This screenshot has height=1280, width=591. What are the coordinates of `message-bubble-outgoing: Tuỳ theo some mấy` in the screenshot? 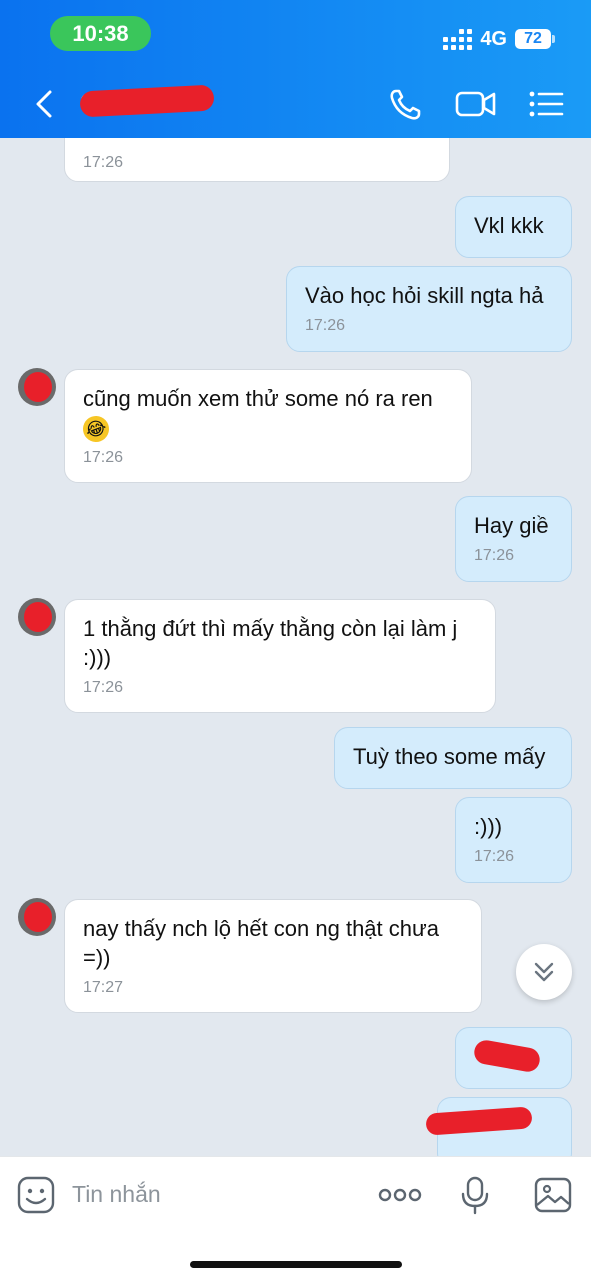 It's located at (453, 758).